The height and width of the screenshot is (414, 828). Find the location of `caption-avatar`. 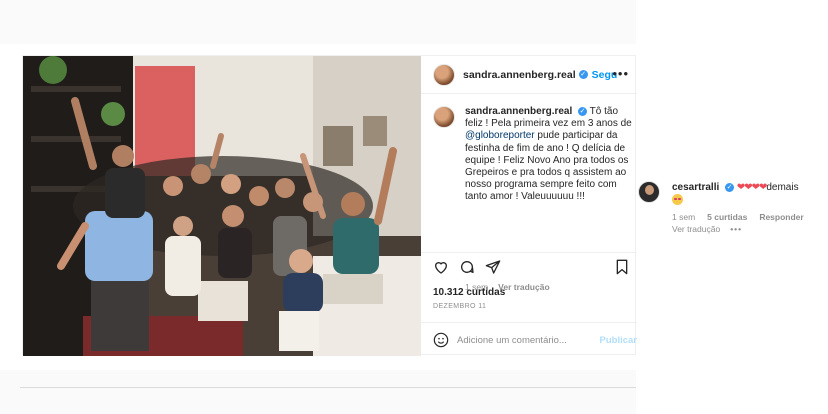

caption-avatar is located at coordinates (444, 117).